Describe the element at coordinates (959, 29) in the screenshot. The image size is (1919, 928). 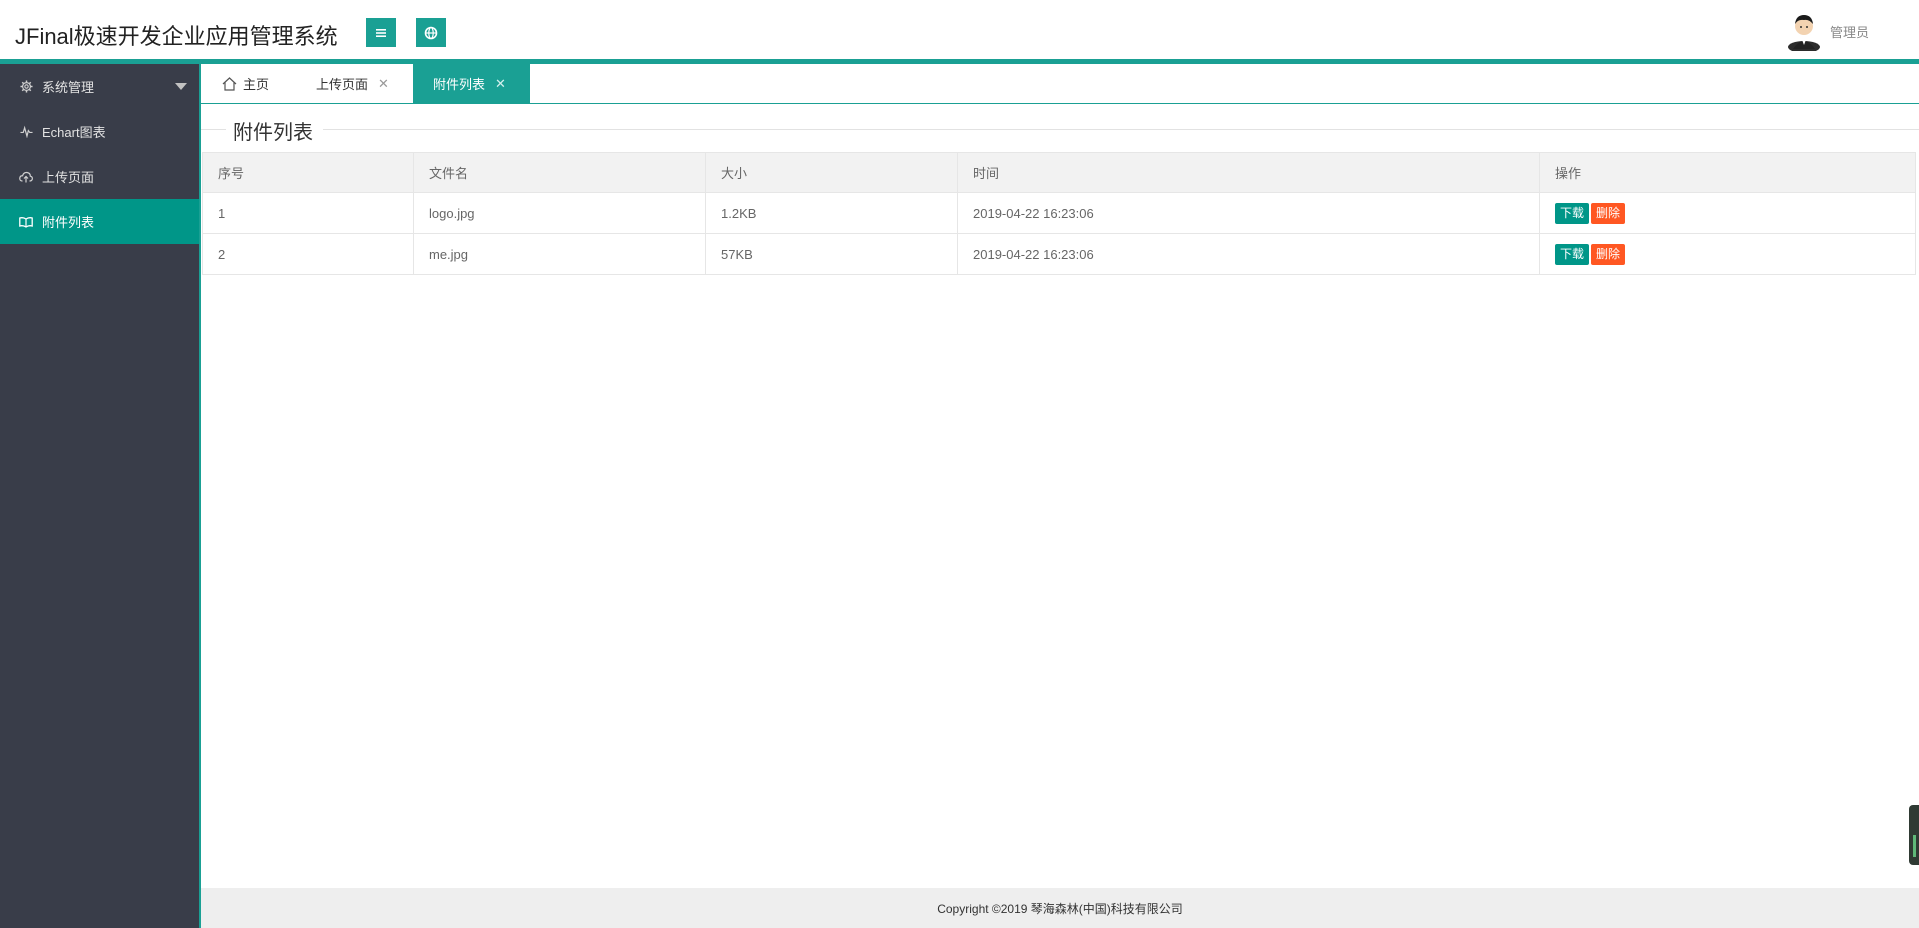
I see `top-header: JFinal极速开发企业应用管理系统 管理员` at that location.